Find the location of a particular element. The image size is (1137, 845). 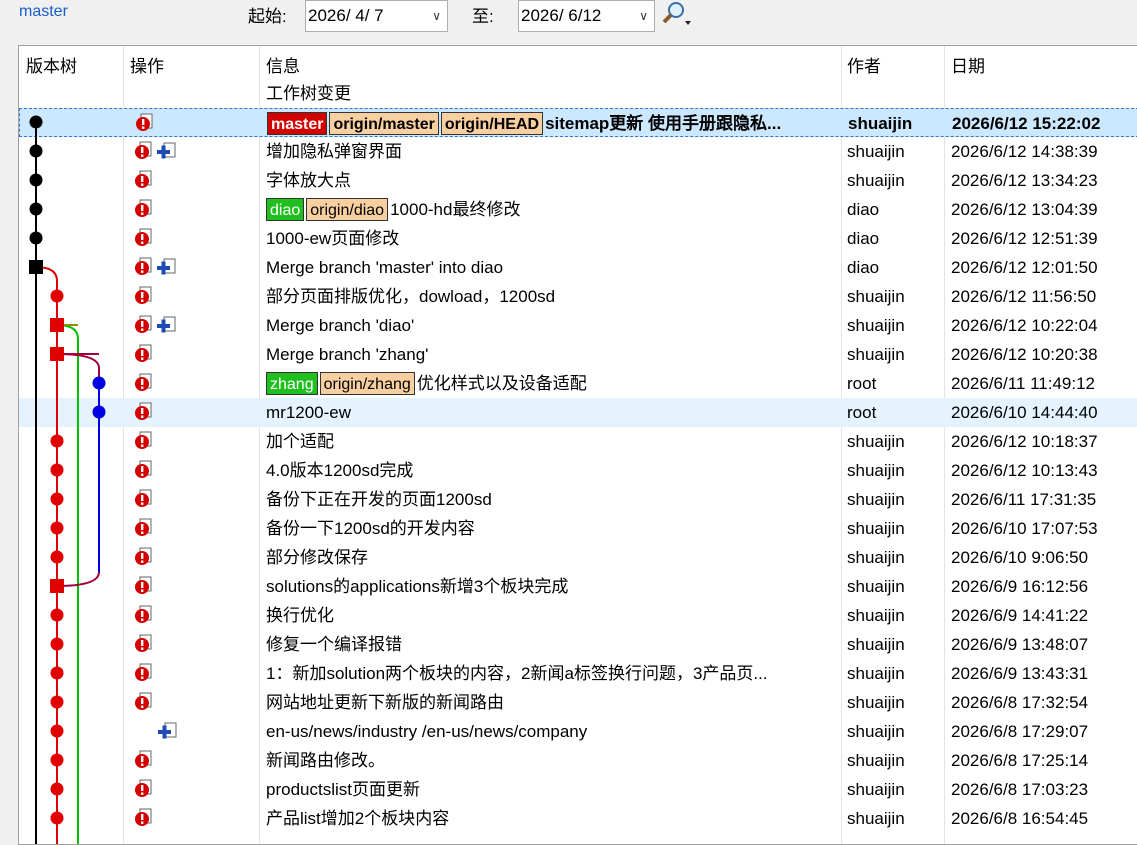

commit-row: 换行优化 shuaijin 2026/6/9 14:41:22 is located at coordinates (578, 615).